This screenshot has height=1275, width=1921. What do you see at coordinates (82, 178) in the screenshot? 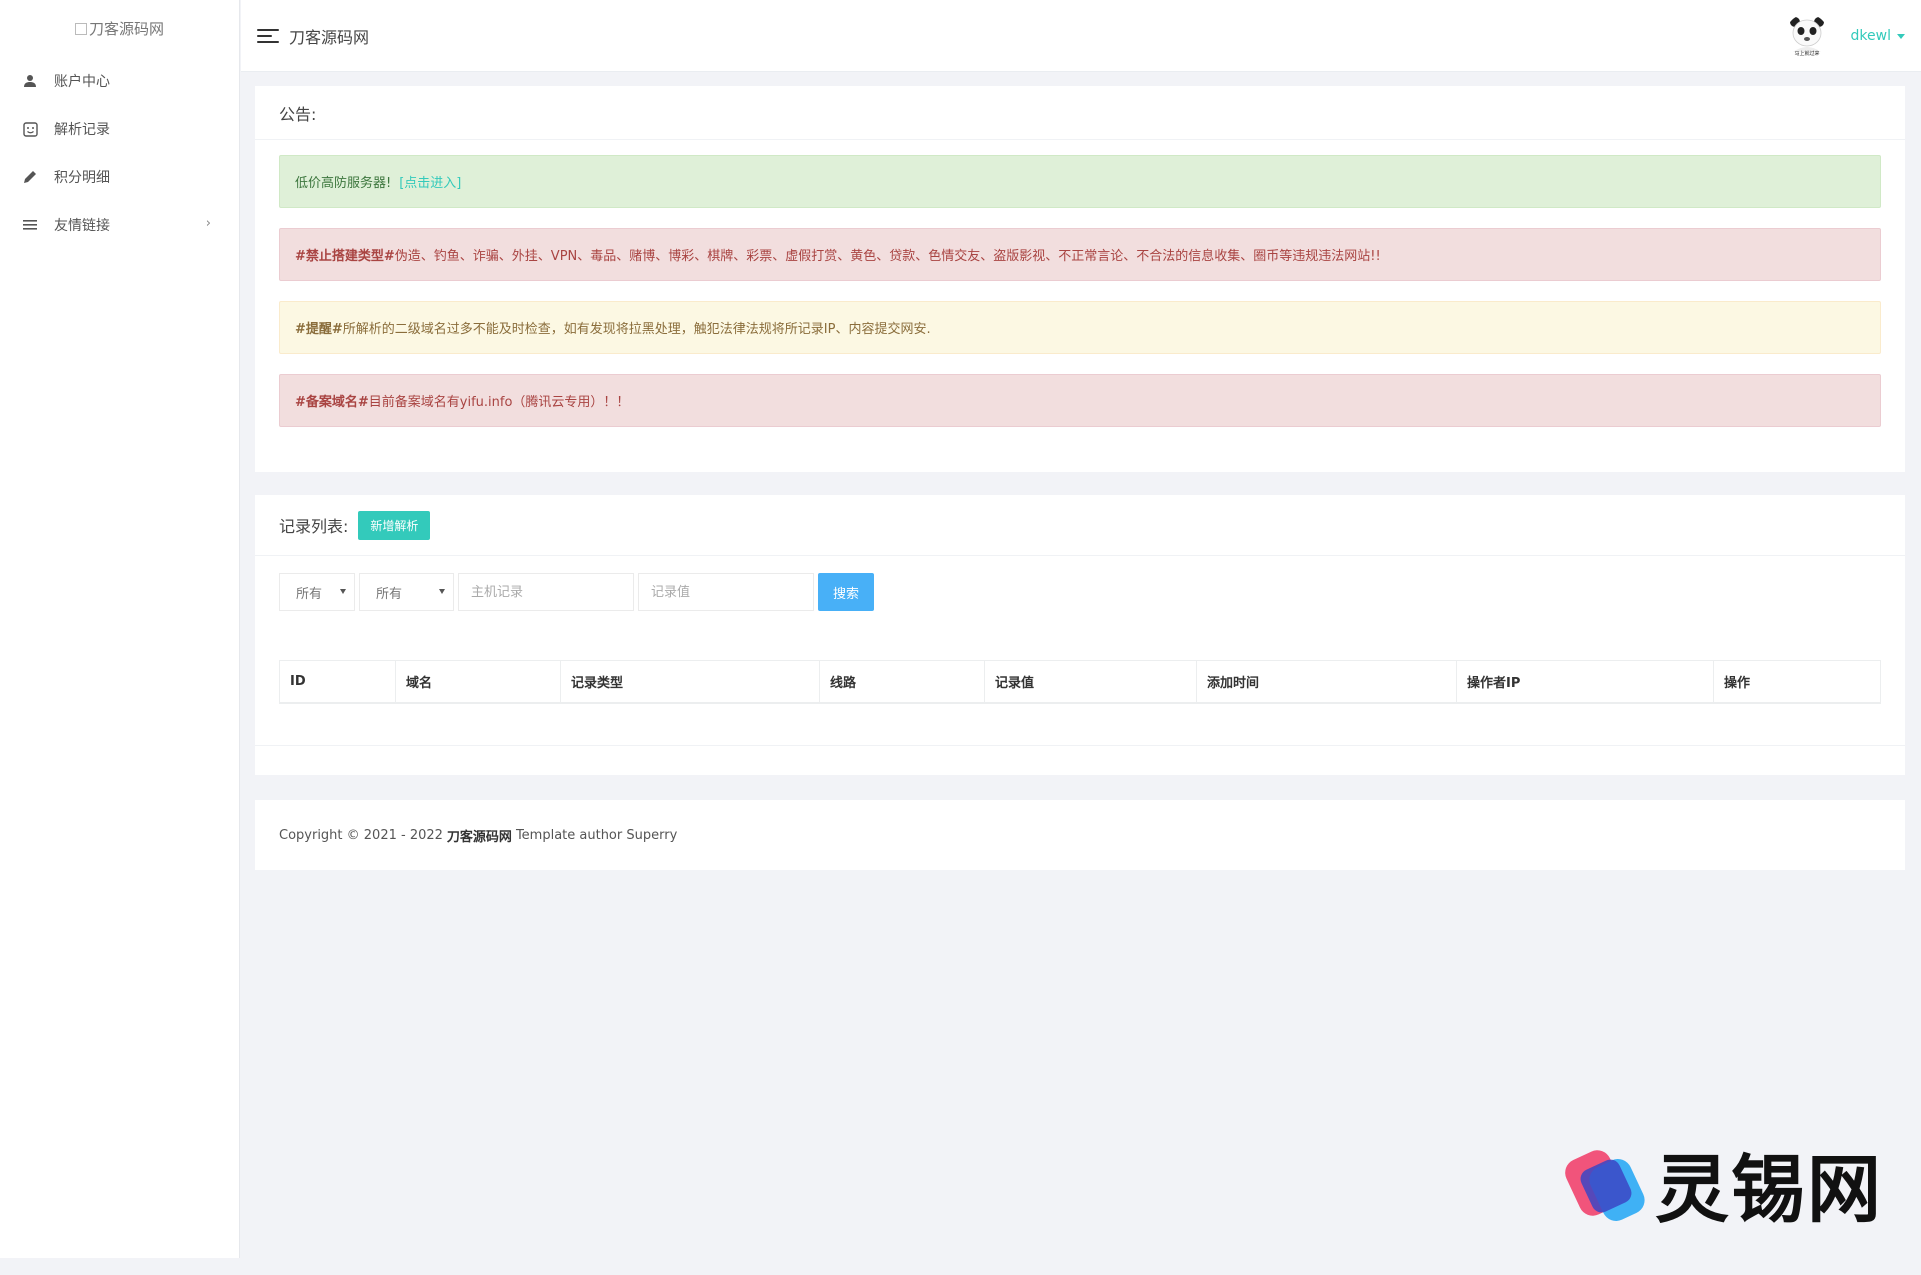
I see `sidebar-item-label: 积分明细` at bounding box center [82, 178].